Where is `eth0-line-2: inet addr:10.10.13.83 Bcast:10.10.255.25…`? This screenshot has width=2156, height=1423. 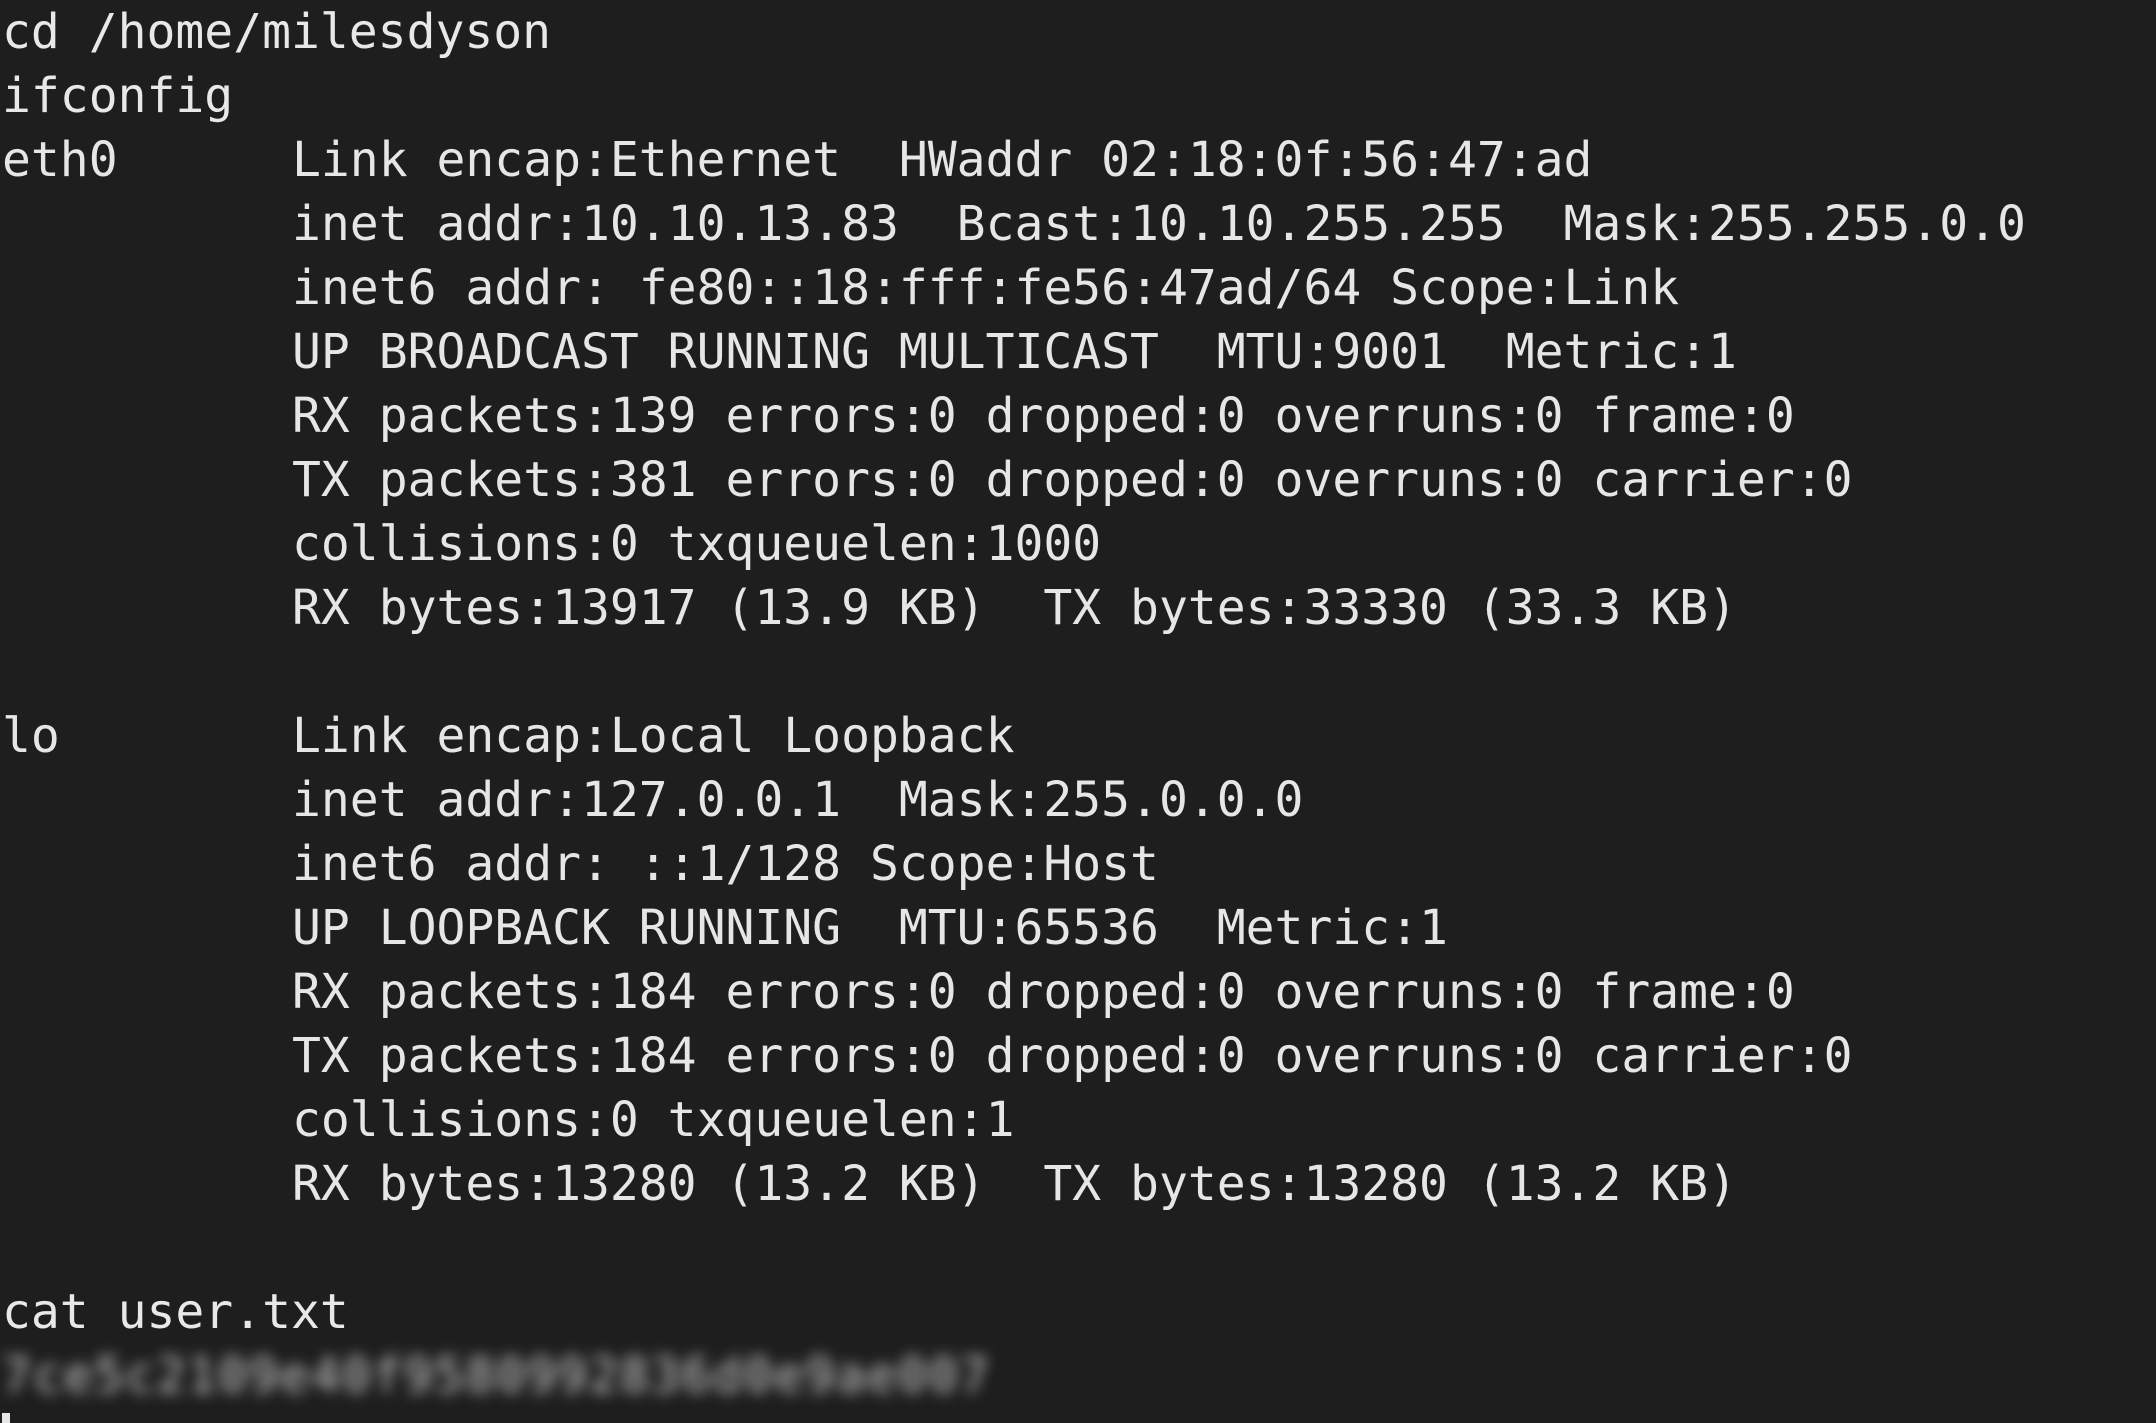 eth0-line-2: inet addr:10.10.13.83 Bcast:10.10.255.25… is located at coordinates (1078, 224).